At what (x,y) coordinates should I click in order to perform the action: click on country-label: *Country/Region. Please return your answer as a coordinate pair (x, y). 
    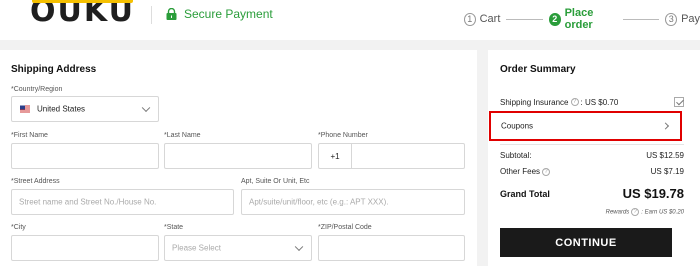
    Looking at the image, I should click on (37, 89).